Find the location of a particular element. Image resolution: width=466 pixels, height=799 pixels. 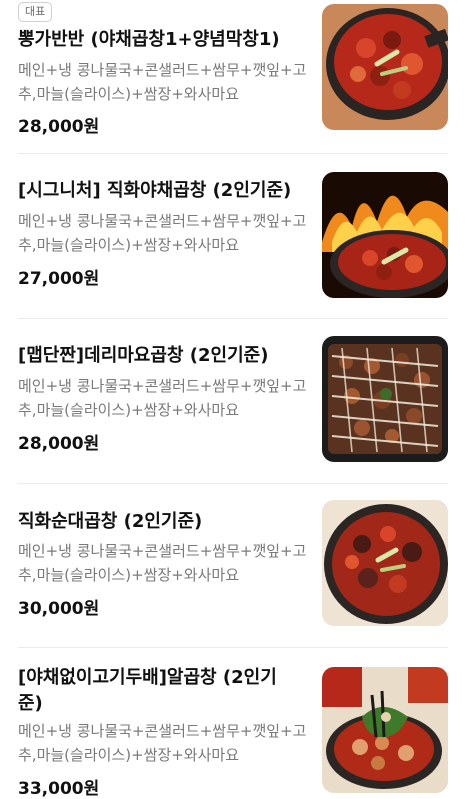

menu-item-price: 33,000원 is located at coordinates (59, 789).